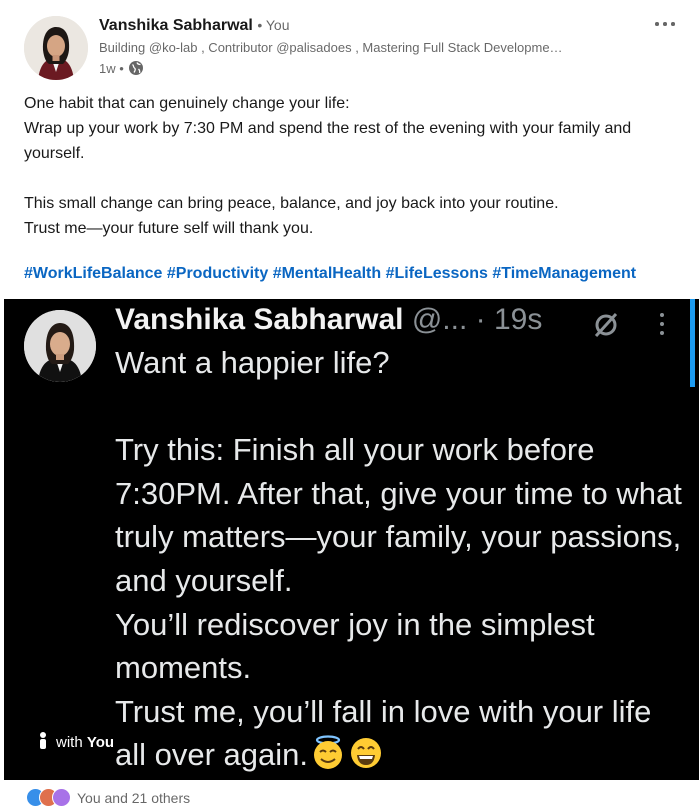 Image resolution: width=699 pixels, height=807 pixels. What do you see at coordinates (176, 25) in the screenshot?
I see `author-name: Vanshika Sabharwal` at bounding box center [176, 25].